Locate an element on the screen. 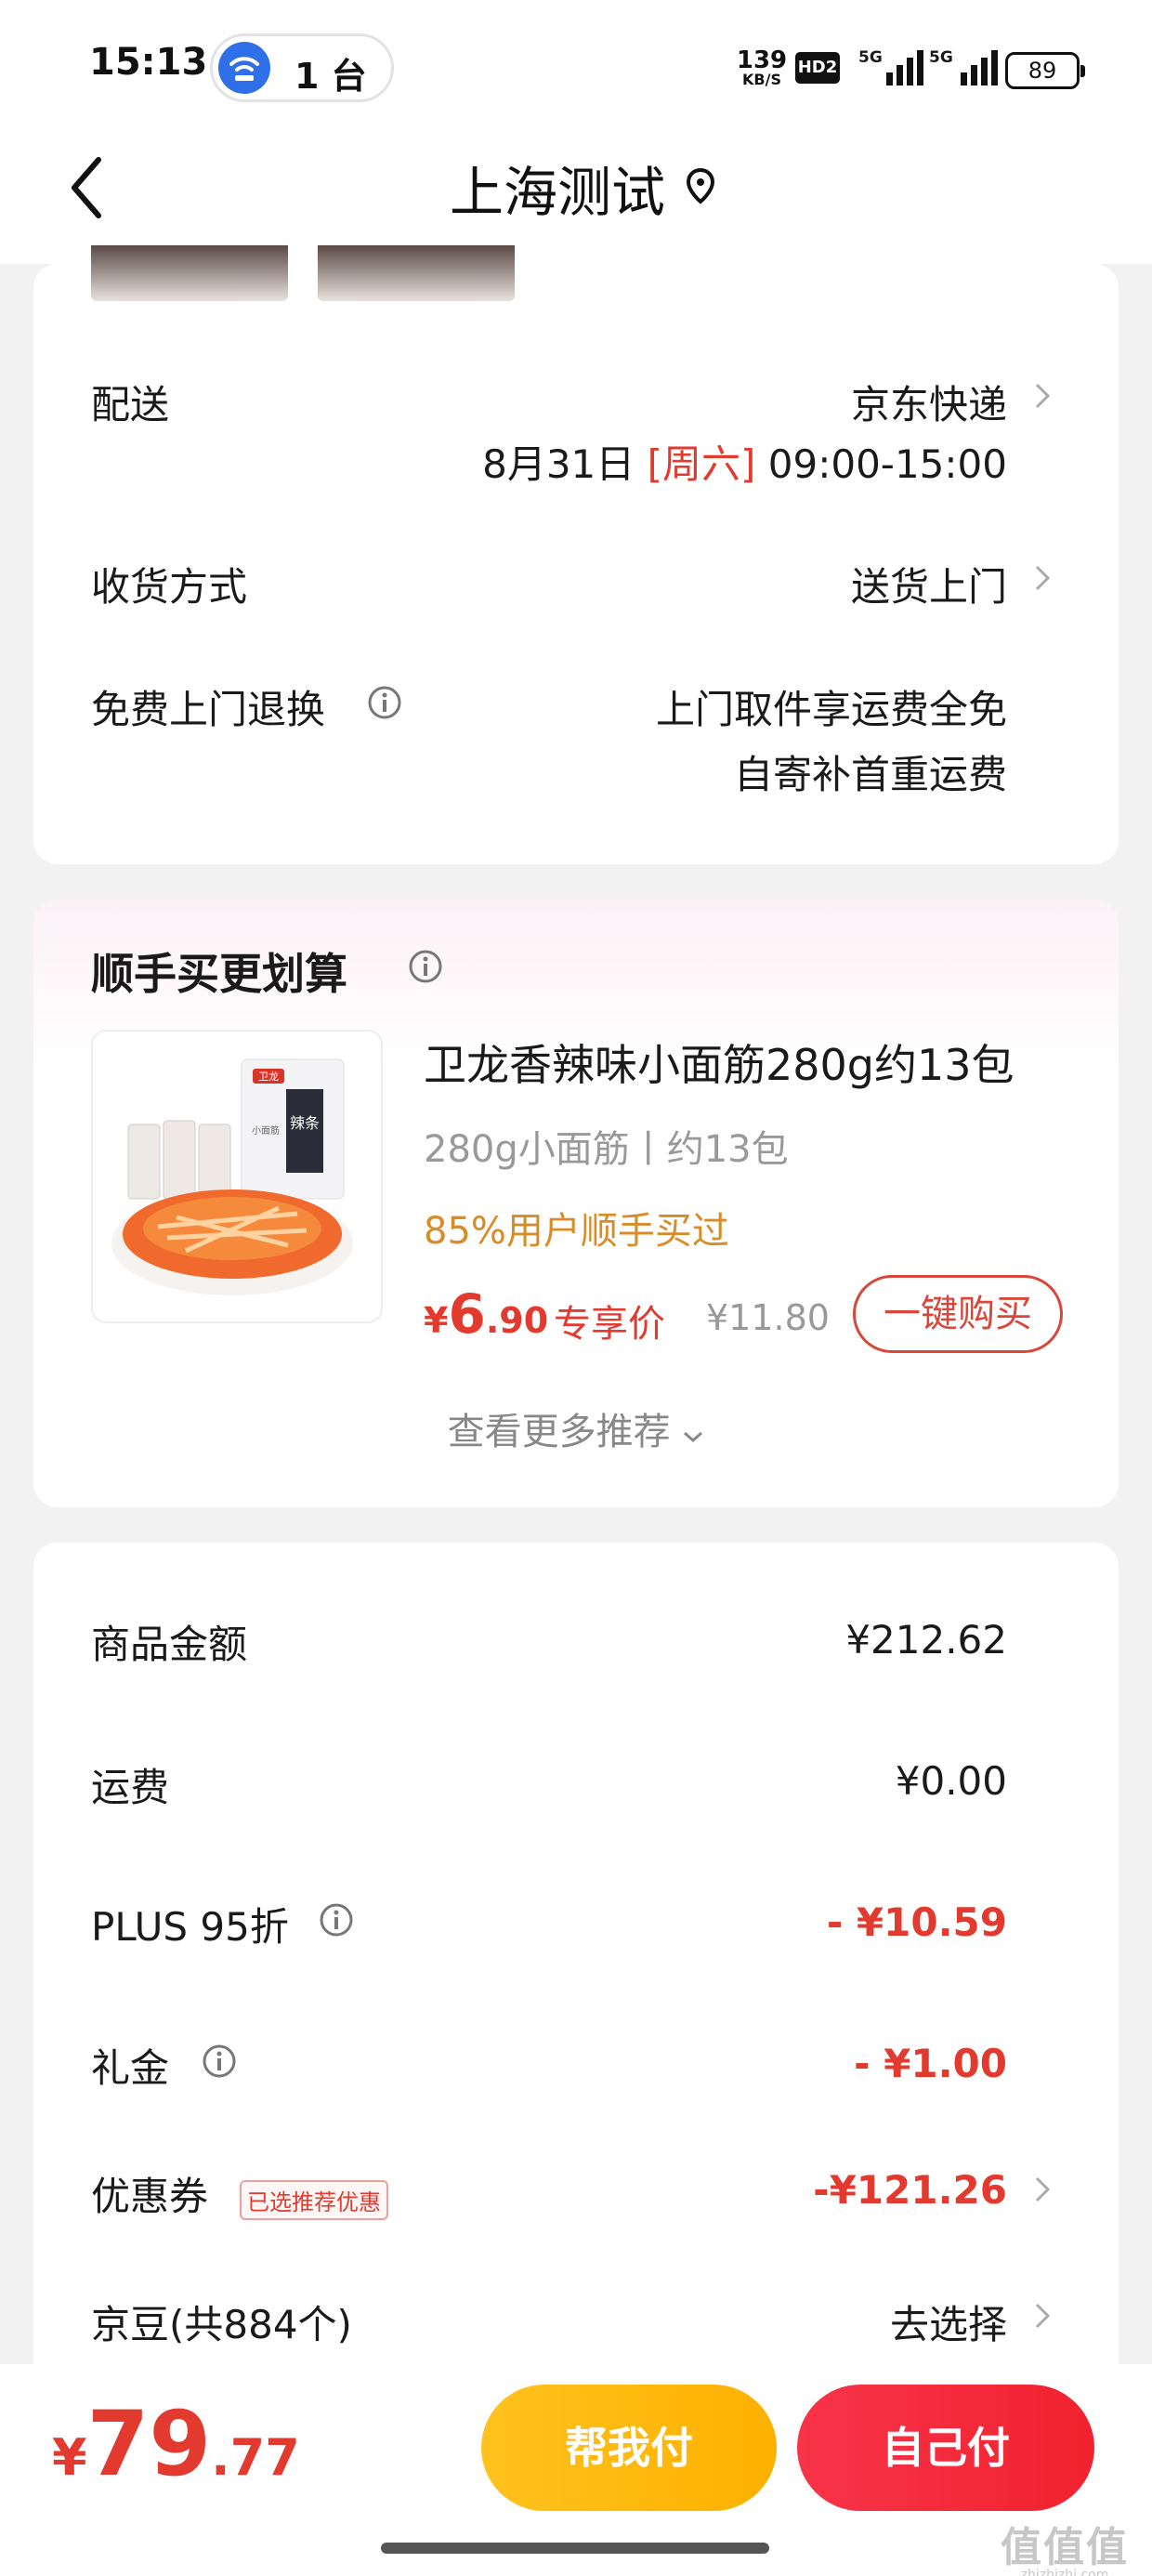 The height and width of the screenshot is (2576, 1152). total-price: ¥79.77 is located at coordinates (176, 2444).